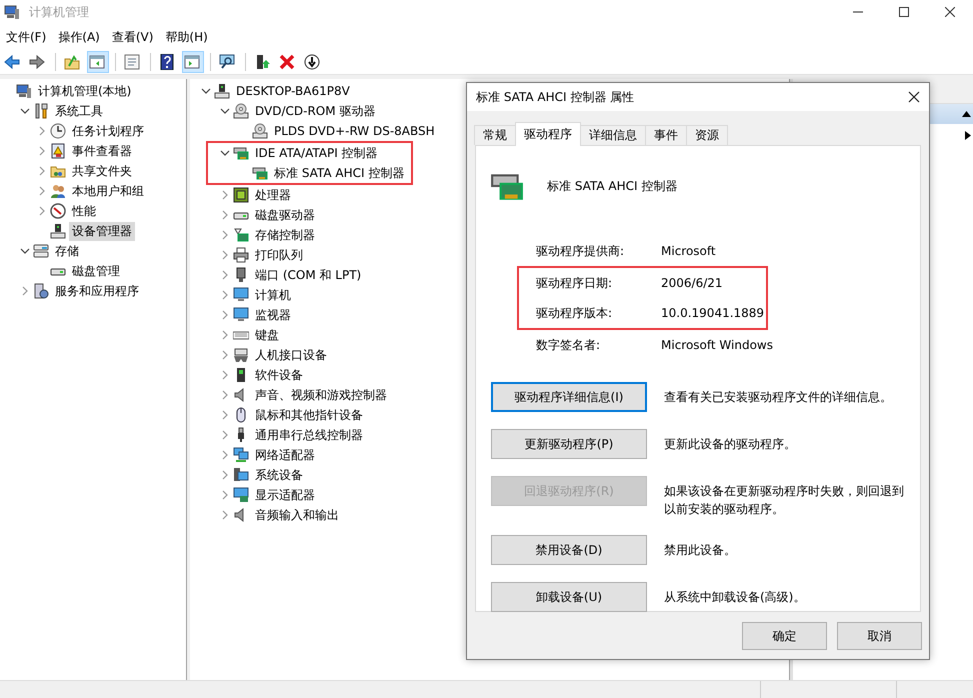 The width and height of the screenshot is (973, 698). What do you see at coordinates (241, 455) in the screenshot?
I see `network-icon` at bounding box center [241, 455].